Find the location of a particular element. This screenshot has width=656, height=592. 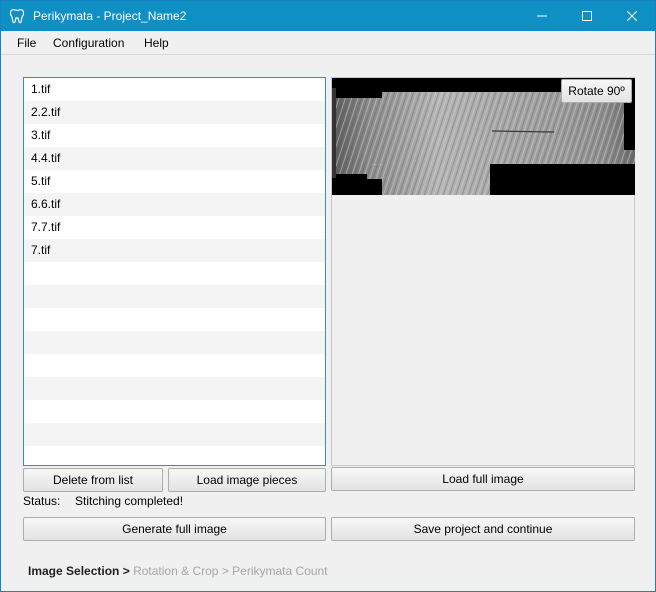

list-item: 6.6.tif is located at coordinates (174, 204).